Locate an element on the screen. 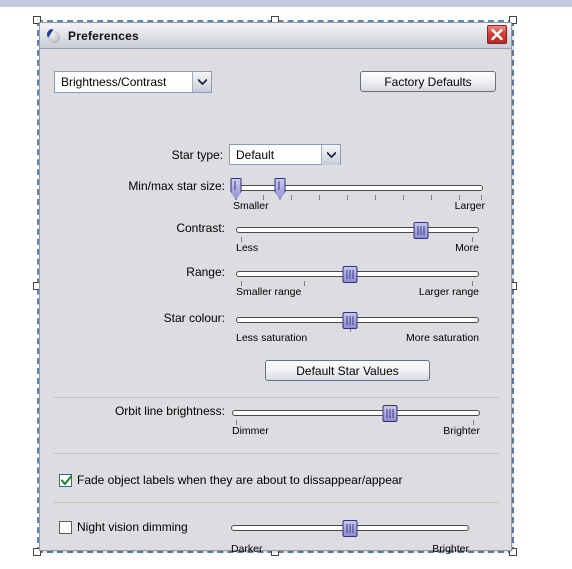 Image resolution: width=572 pixels, height=569 pixels. star-type-row: Star type: Default is located at coordinates (275, 154).